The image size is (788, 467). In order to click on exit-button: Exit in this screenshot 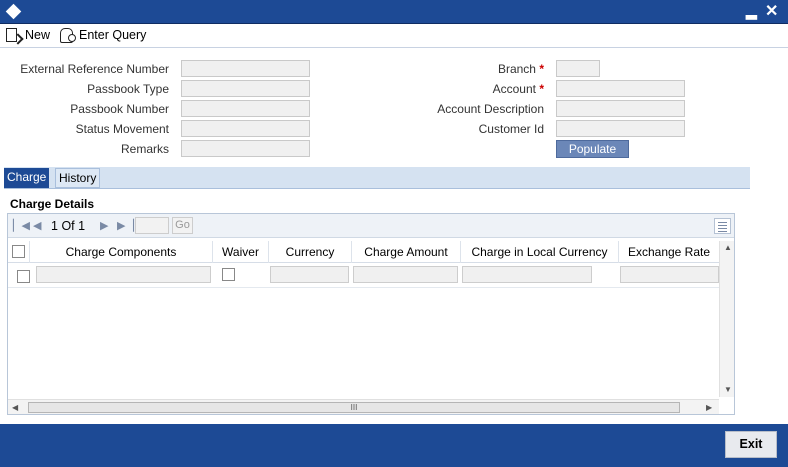, I will do `click(751, 444)`.